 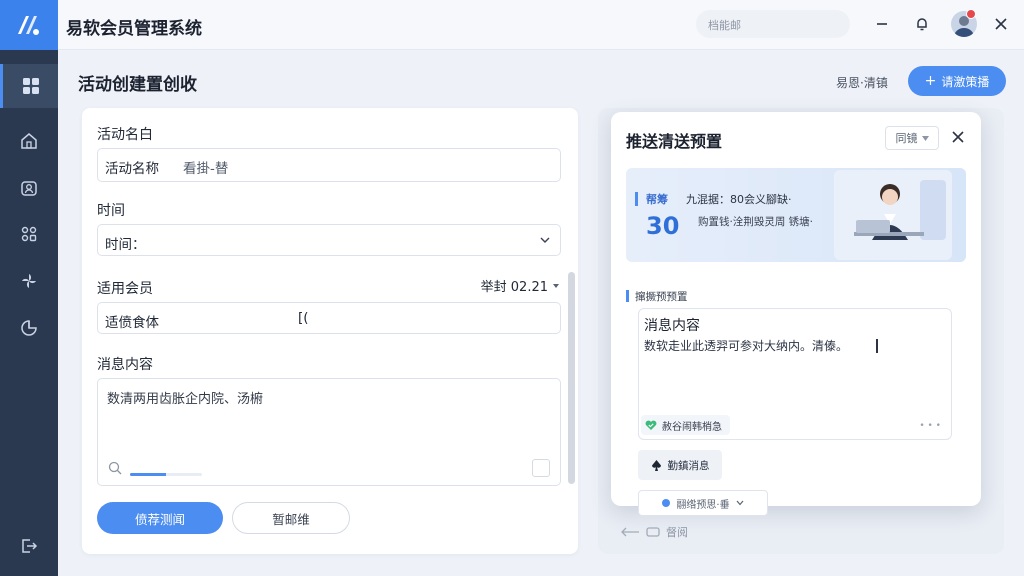 I want to click on banner-line1: 九混据：80会义腳缺·, so click(x=739, y=199).